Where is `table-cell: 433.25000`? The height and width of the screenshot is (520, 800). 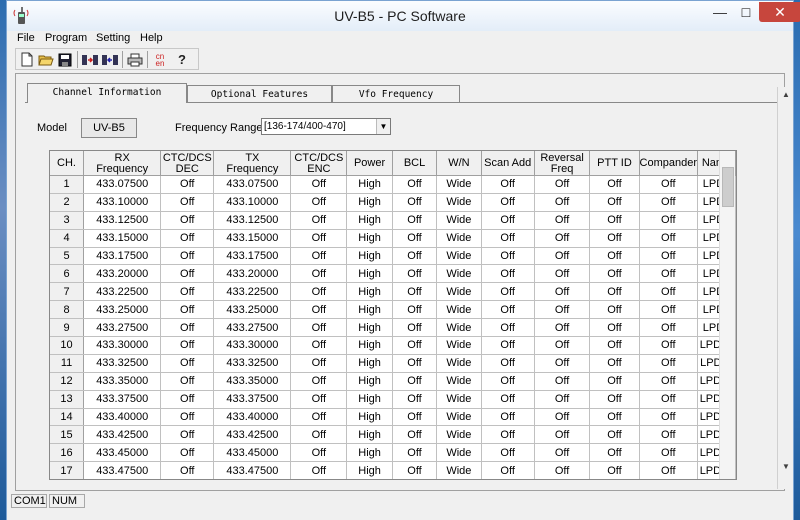
table-cell: 433.25000 is located at coordinates (252, 310).